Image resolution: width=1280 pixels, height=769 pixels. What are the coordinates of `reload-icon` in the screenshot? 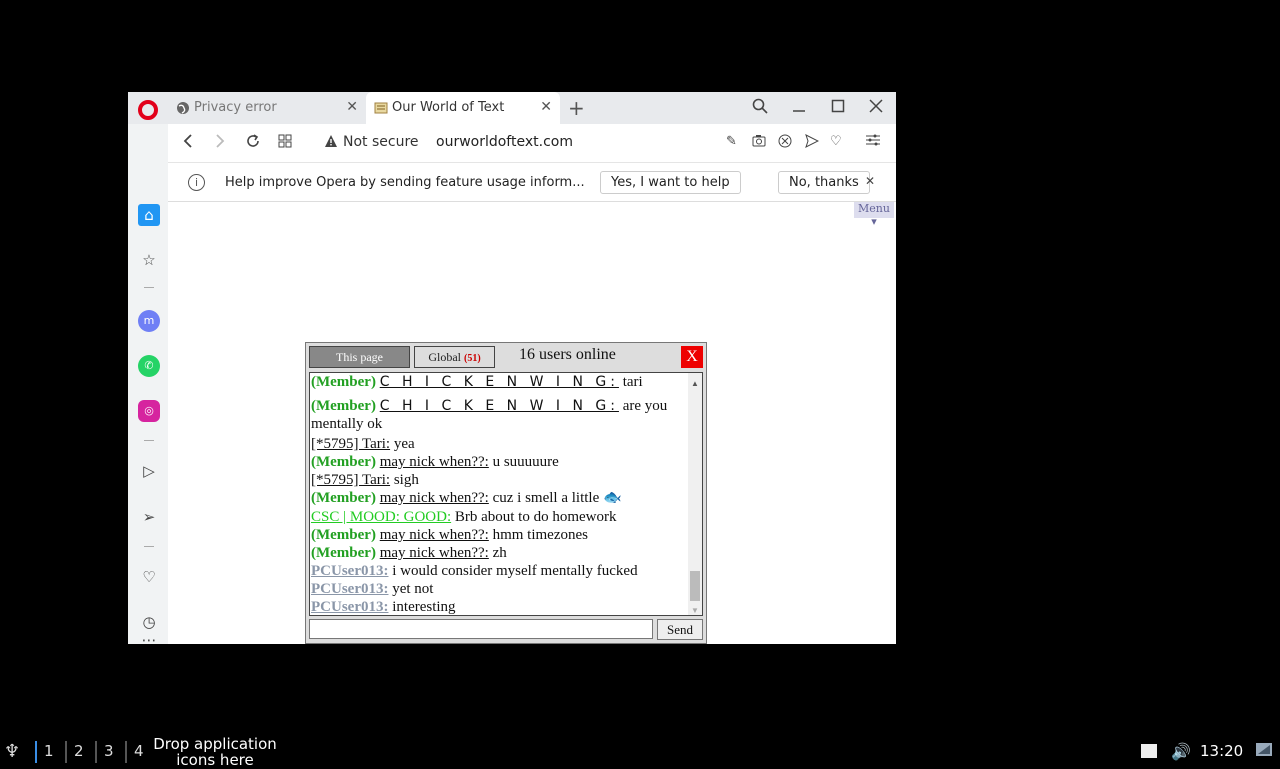 It's located at (253, 143).